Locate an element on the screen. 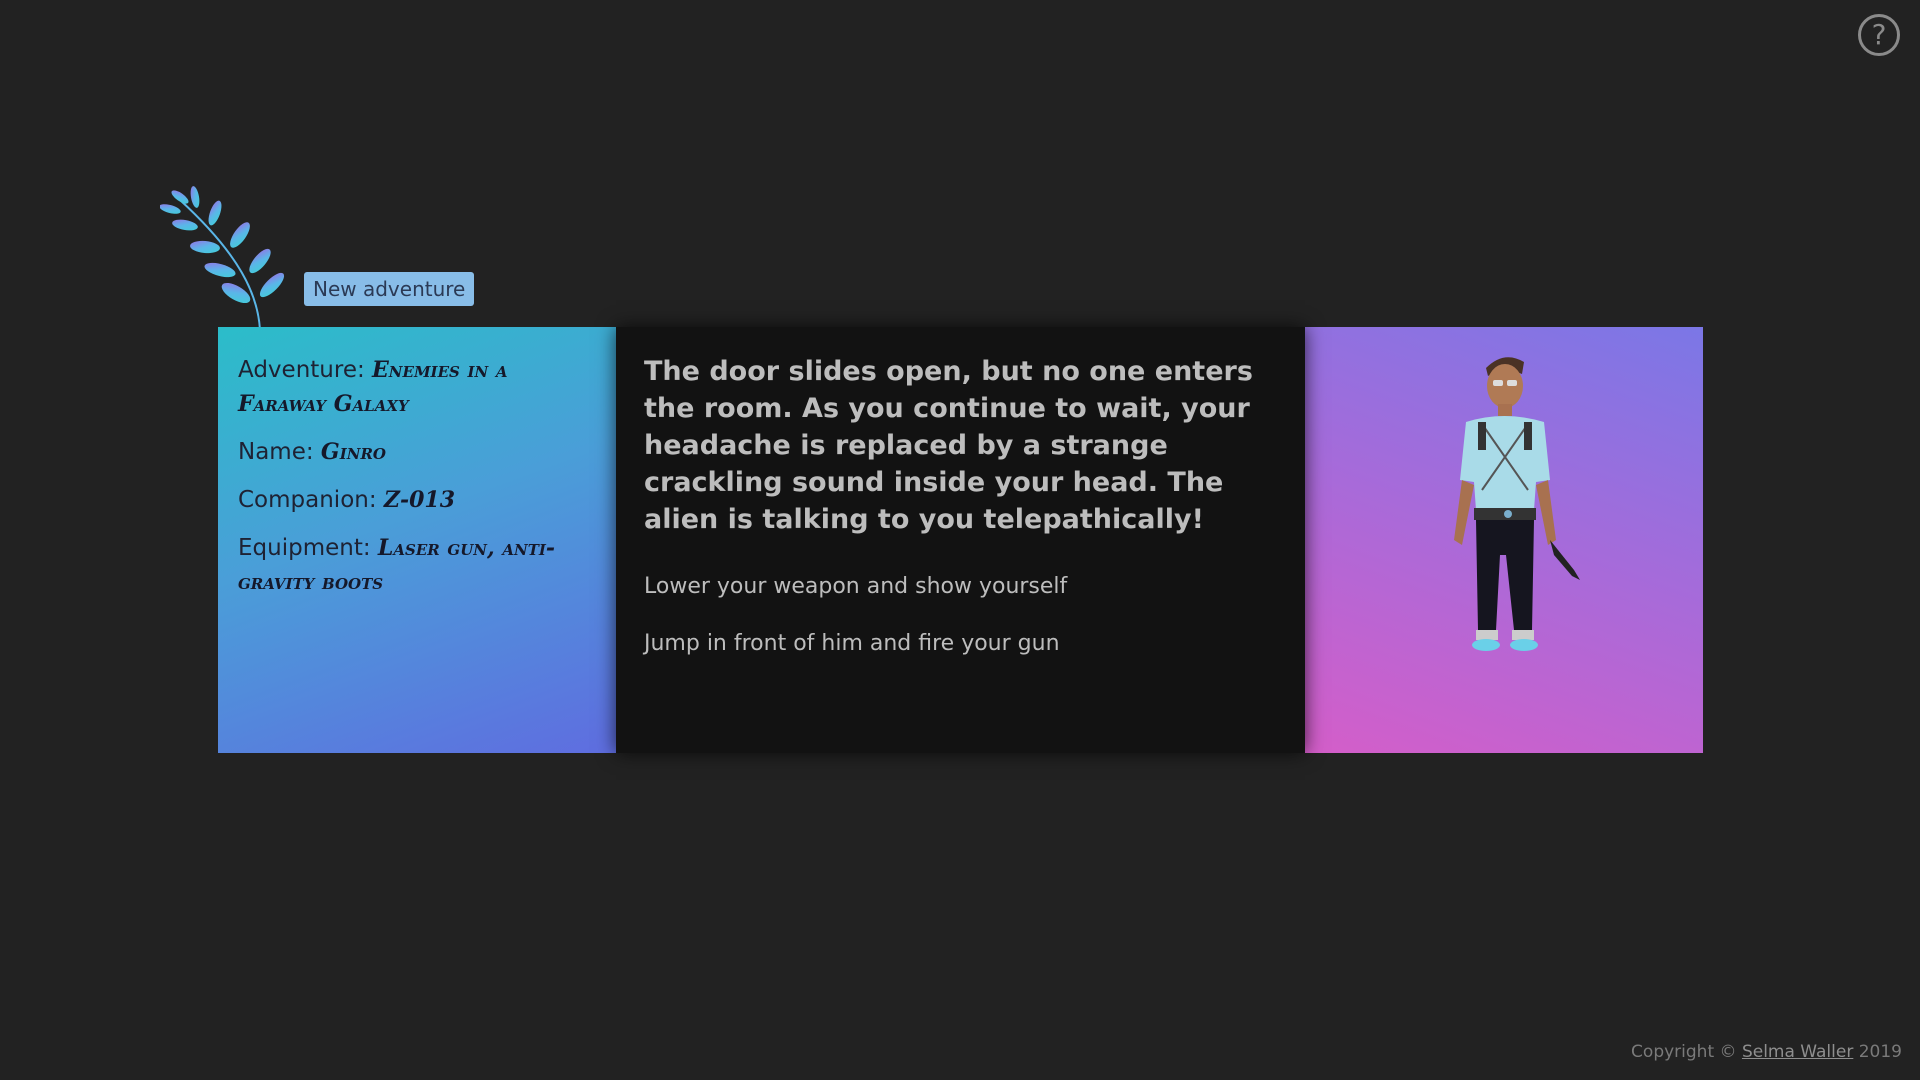 This screenshot has width=1920, height=1080. equipment-row: Equipment: Laser gun, anti-gravity boots is located at coordinates (417, 565).